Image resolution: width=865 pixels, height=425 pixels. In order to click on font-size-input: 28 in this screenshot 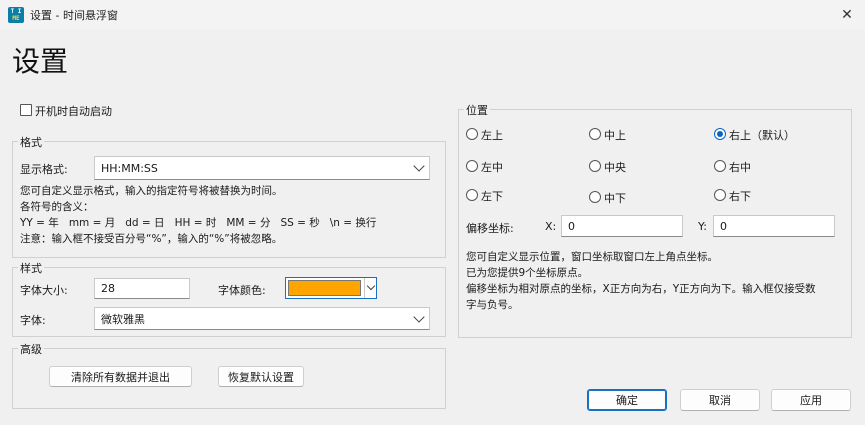, I will do `click(142, 288)`.